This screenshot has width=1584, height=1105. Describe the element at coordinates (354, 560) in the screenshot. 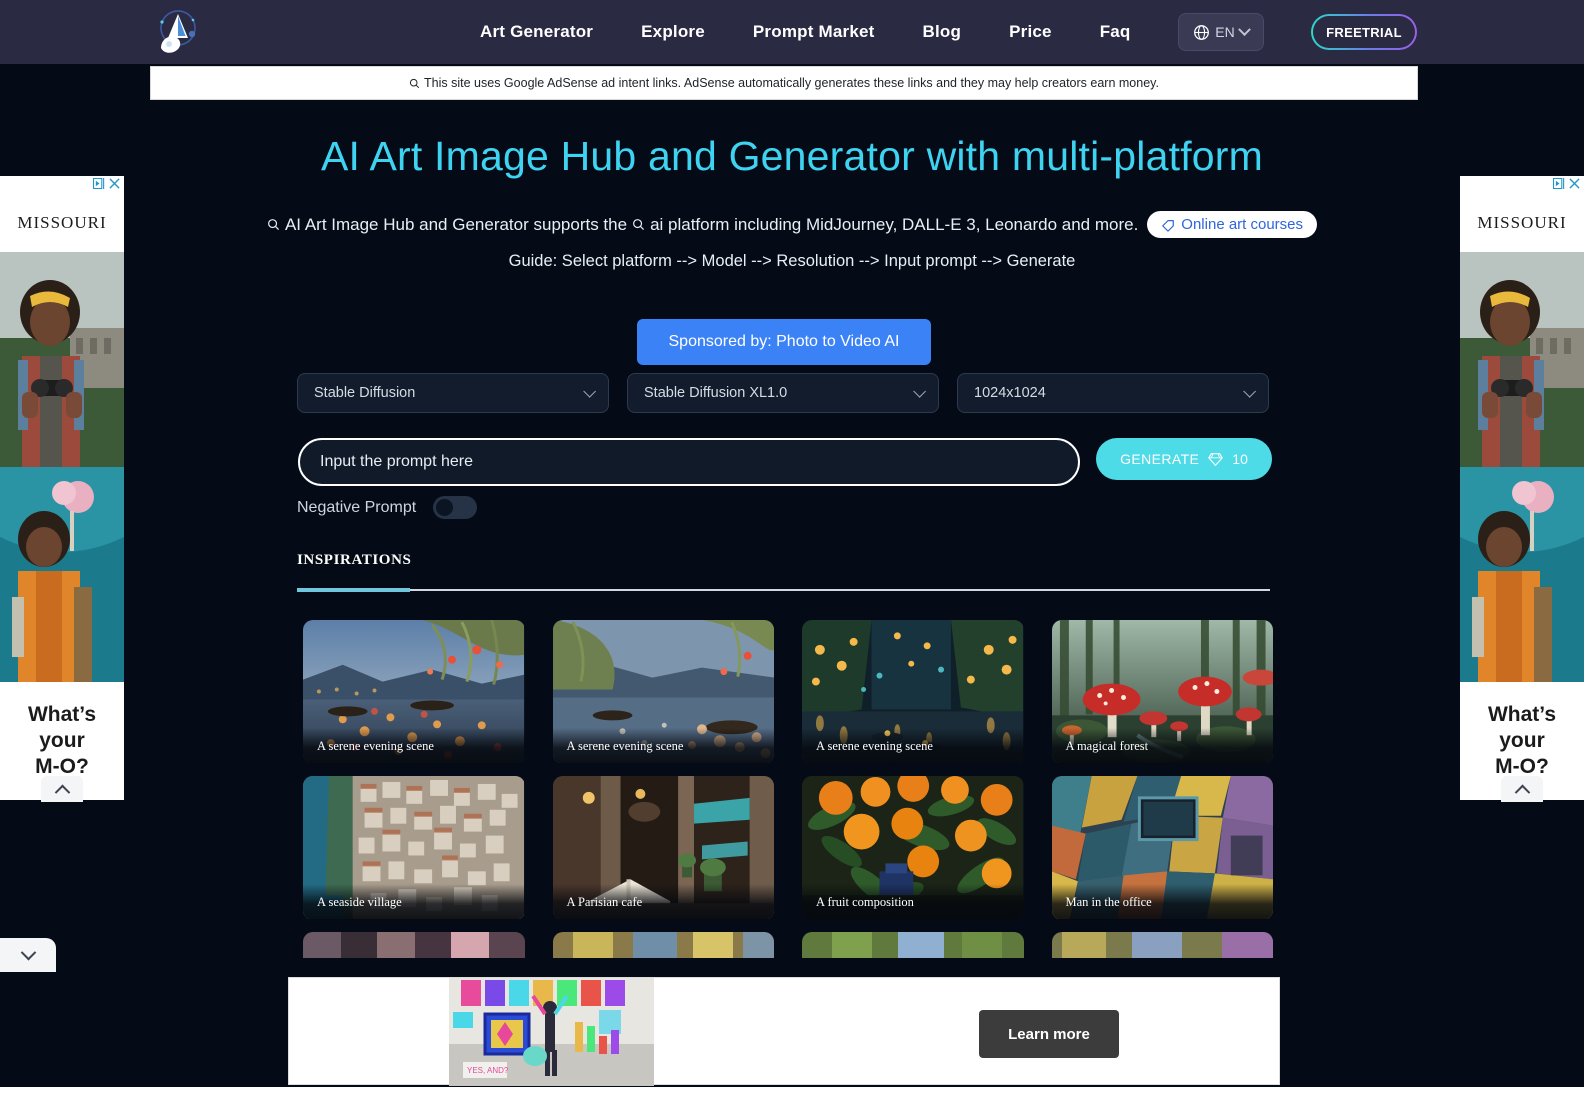

I see `inspirations-heading: INSPIRATIONS` at that location.